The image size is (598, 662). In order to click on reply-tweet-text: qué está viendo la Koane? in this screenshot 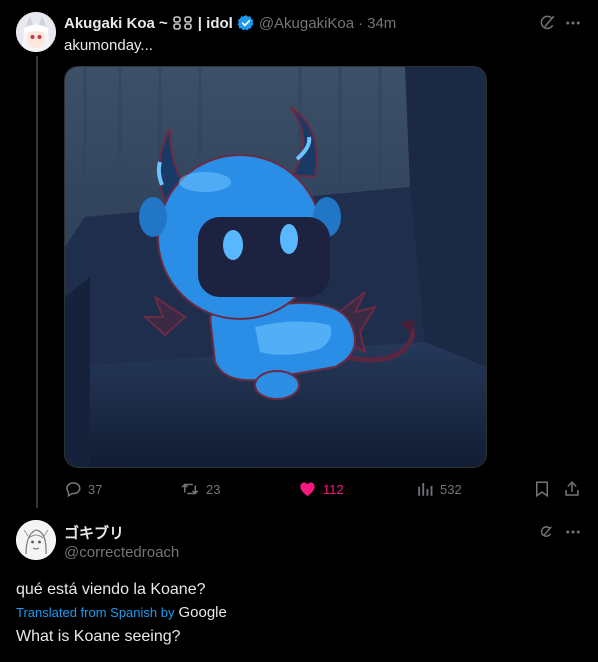, I will do `click(111, 589)`.